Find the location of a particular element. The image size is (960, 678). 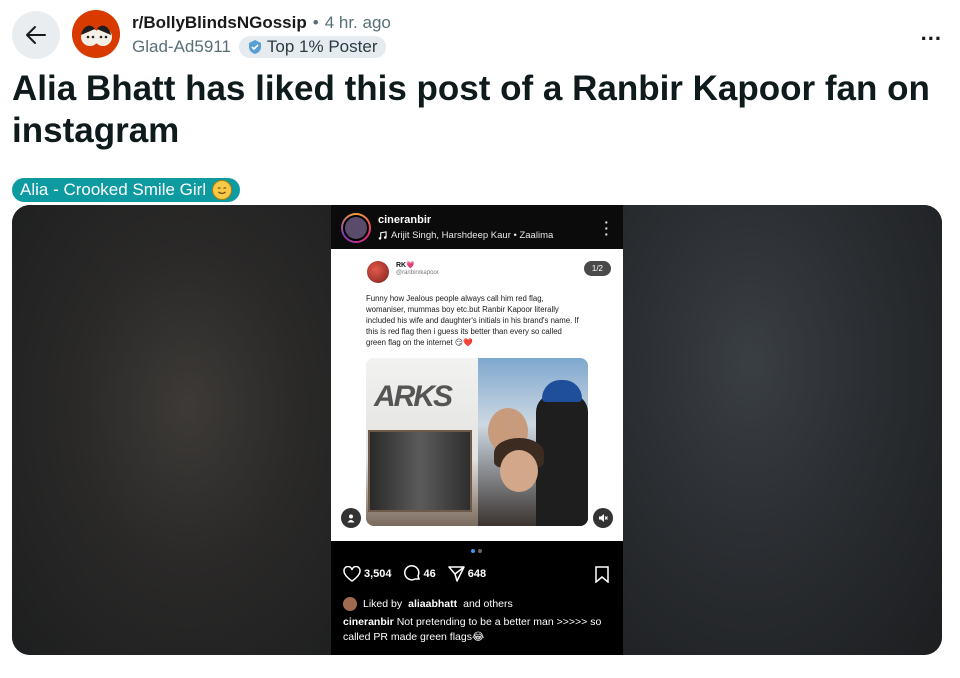

post-flair: Alia - Crooked Smile Girl is located at coordinates (126, 190).